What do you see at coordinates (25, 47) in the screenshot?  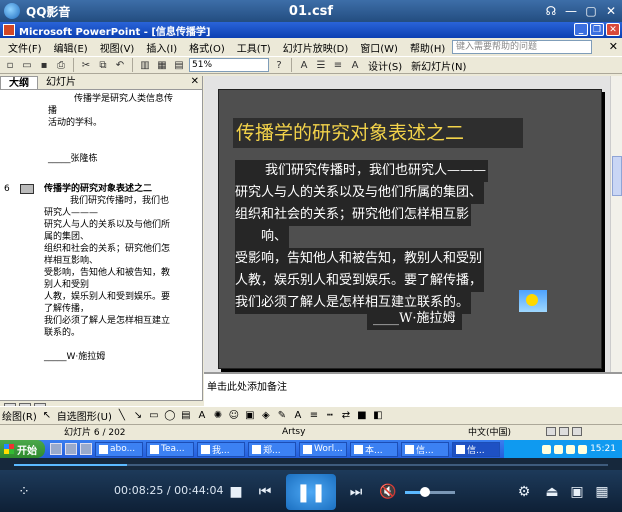 I see `menu-file: 文件(F)` at bounding box center [25, 47].